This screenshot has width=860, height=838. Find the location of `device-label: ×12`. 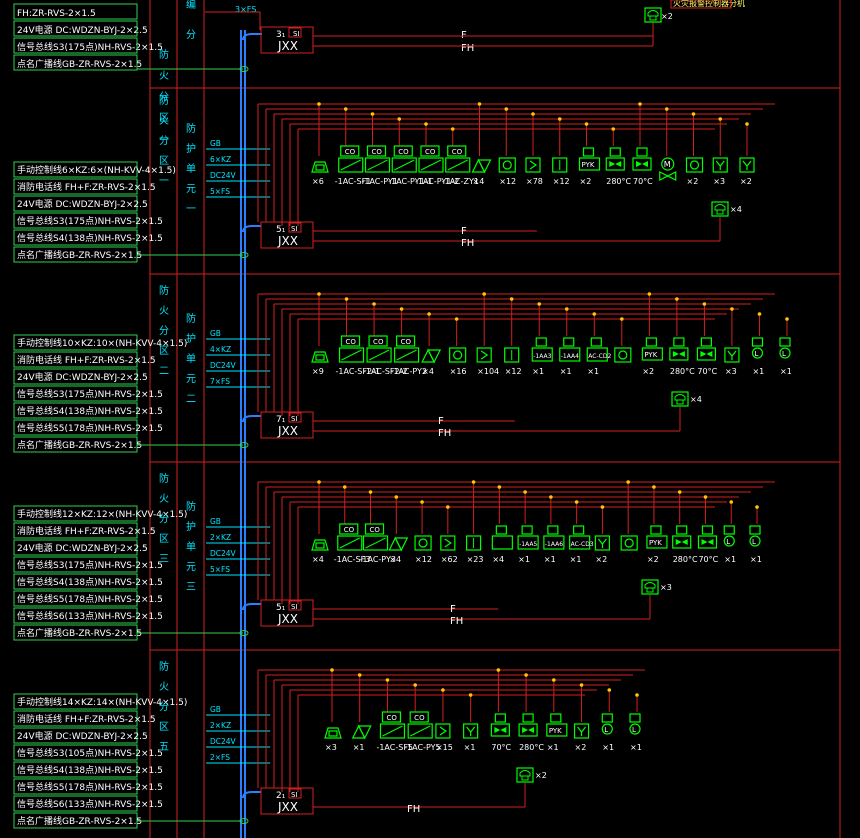

device-label: ×12 is located at coordinates (423, 559).